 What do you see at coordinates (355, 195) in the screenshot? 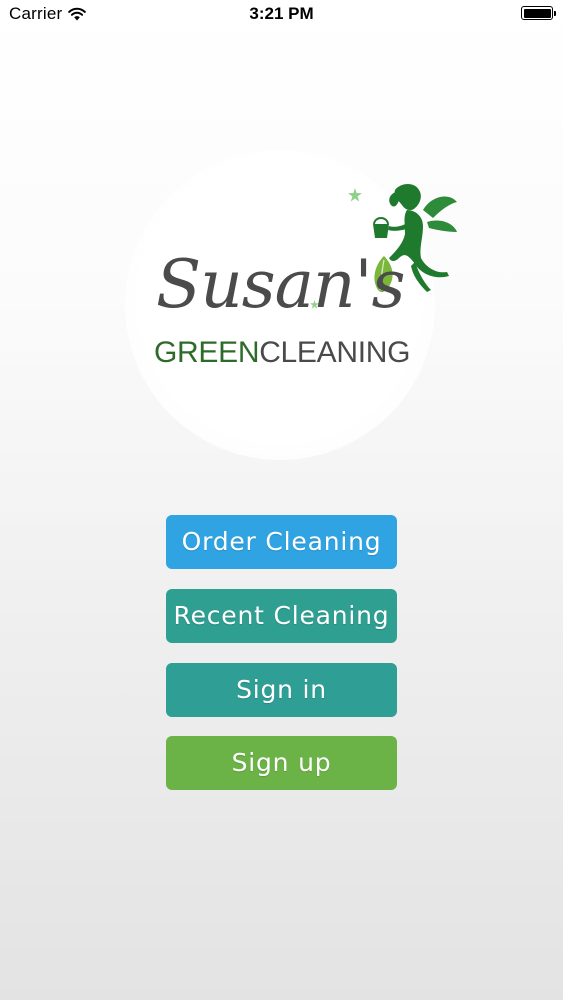
I see `star-icon` at bounding box center [355, 195].